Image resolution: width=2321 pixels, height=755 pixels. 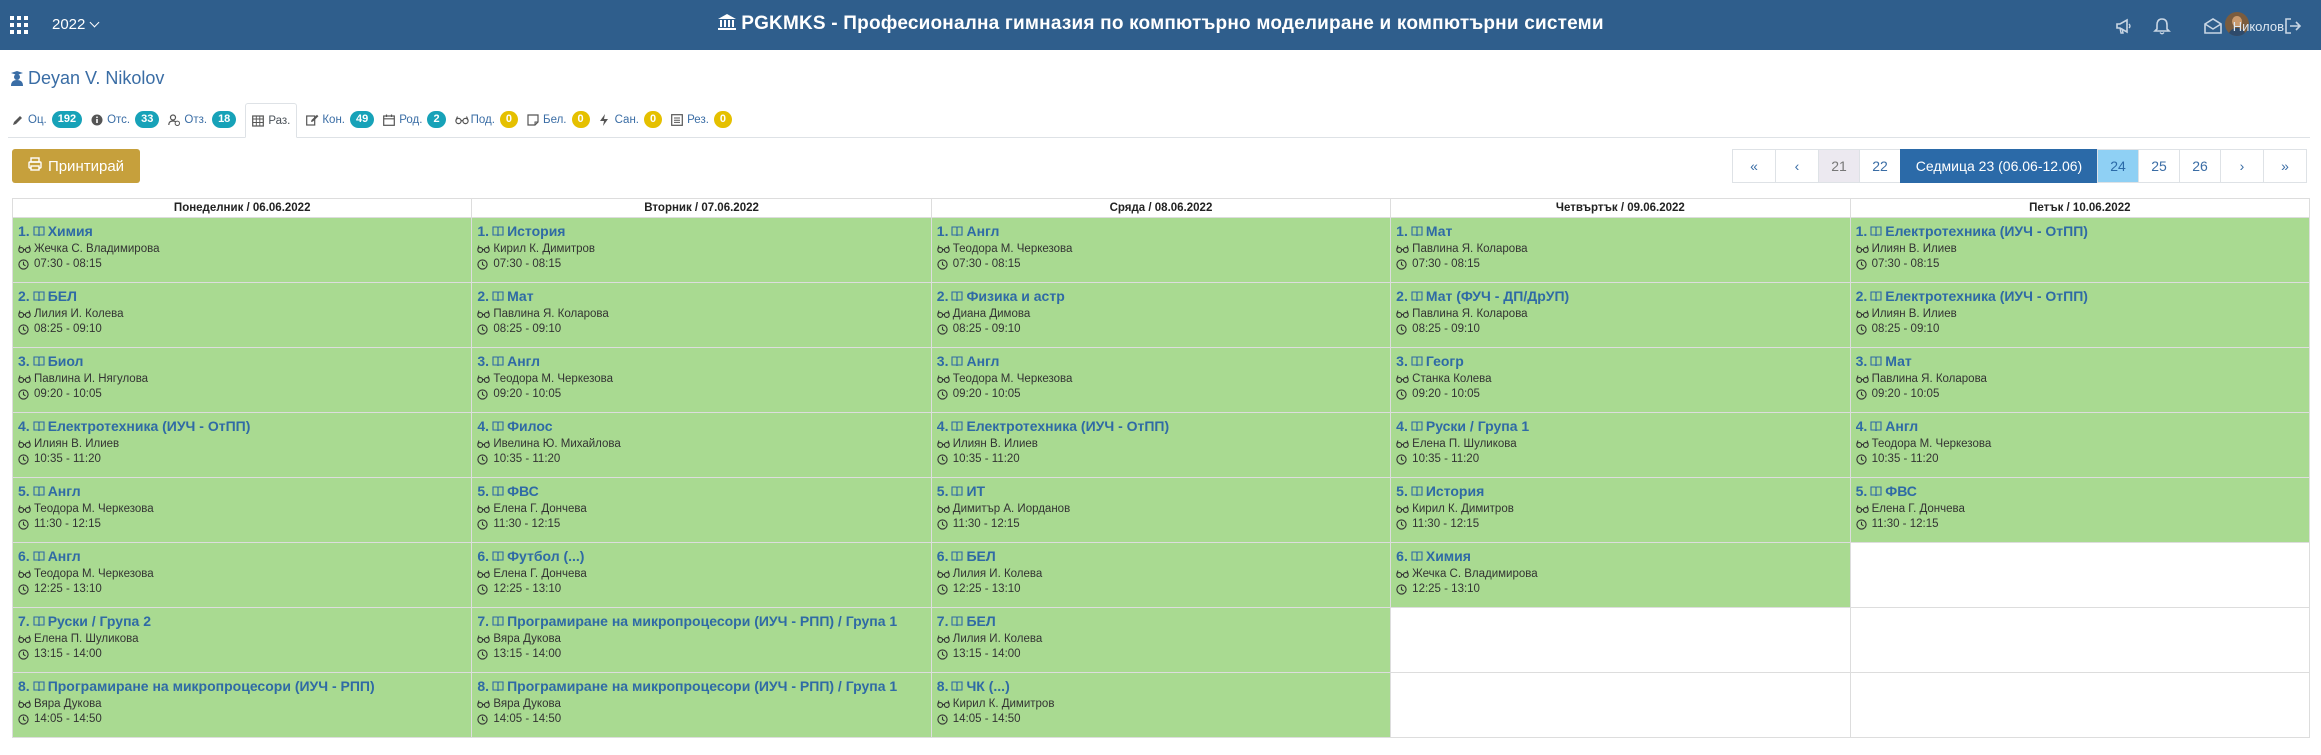 I want to click on lesson-subject-link: 2. Мат, so click(x=701, y=296).